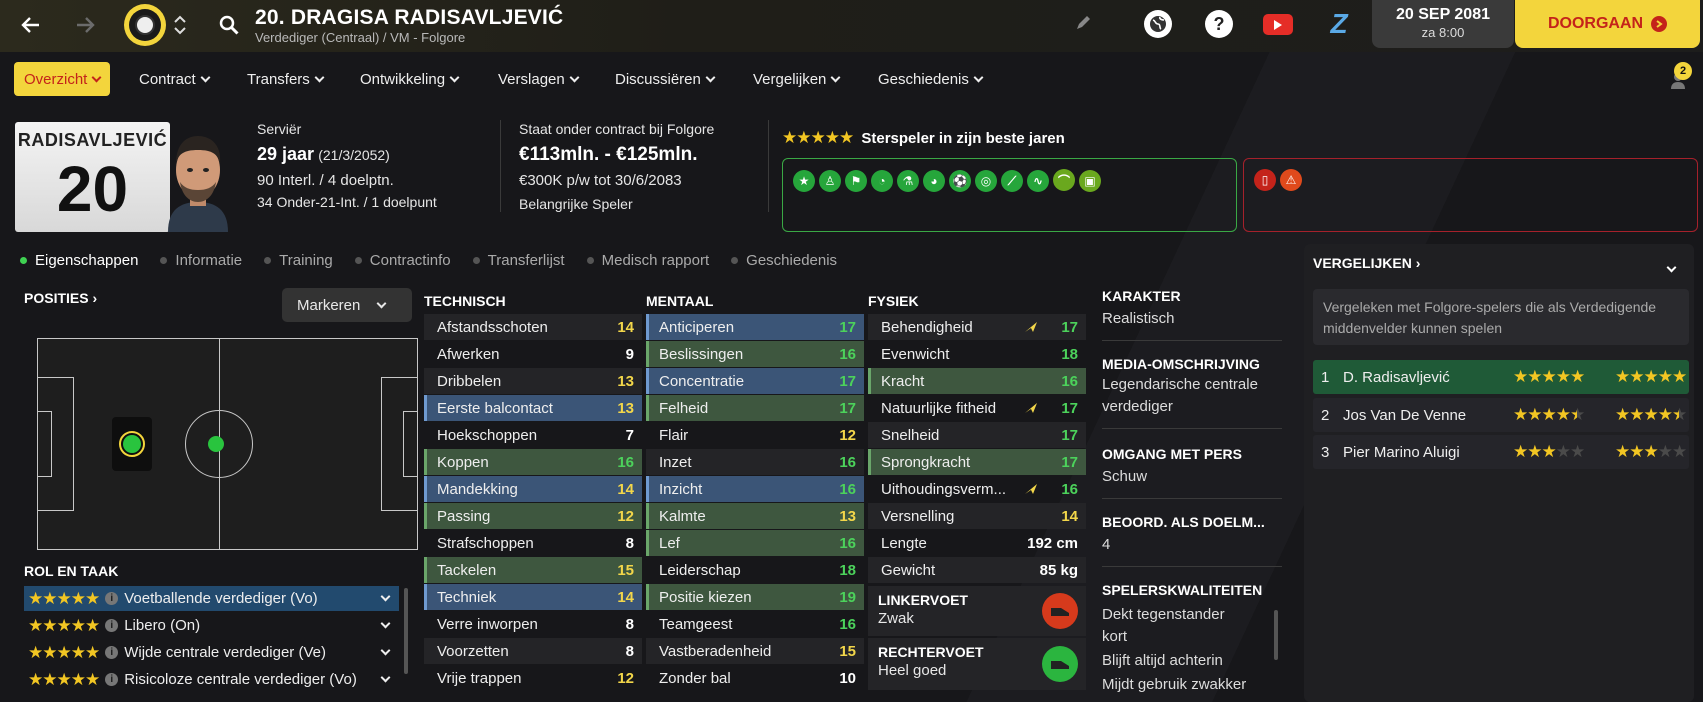 The width and height of the screenshot is (1703, 702). I want to click on attribute-row: Felheid 17, so click(755, 408).